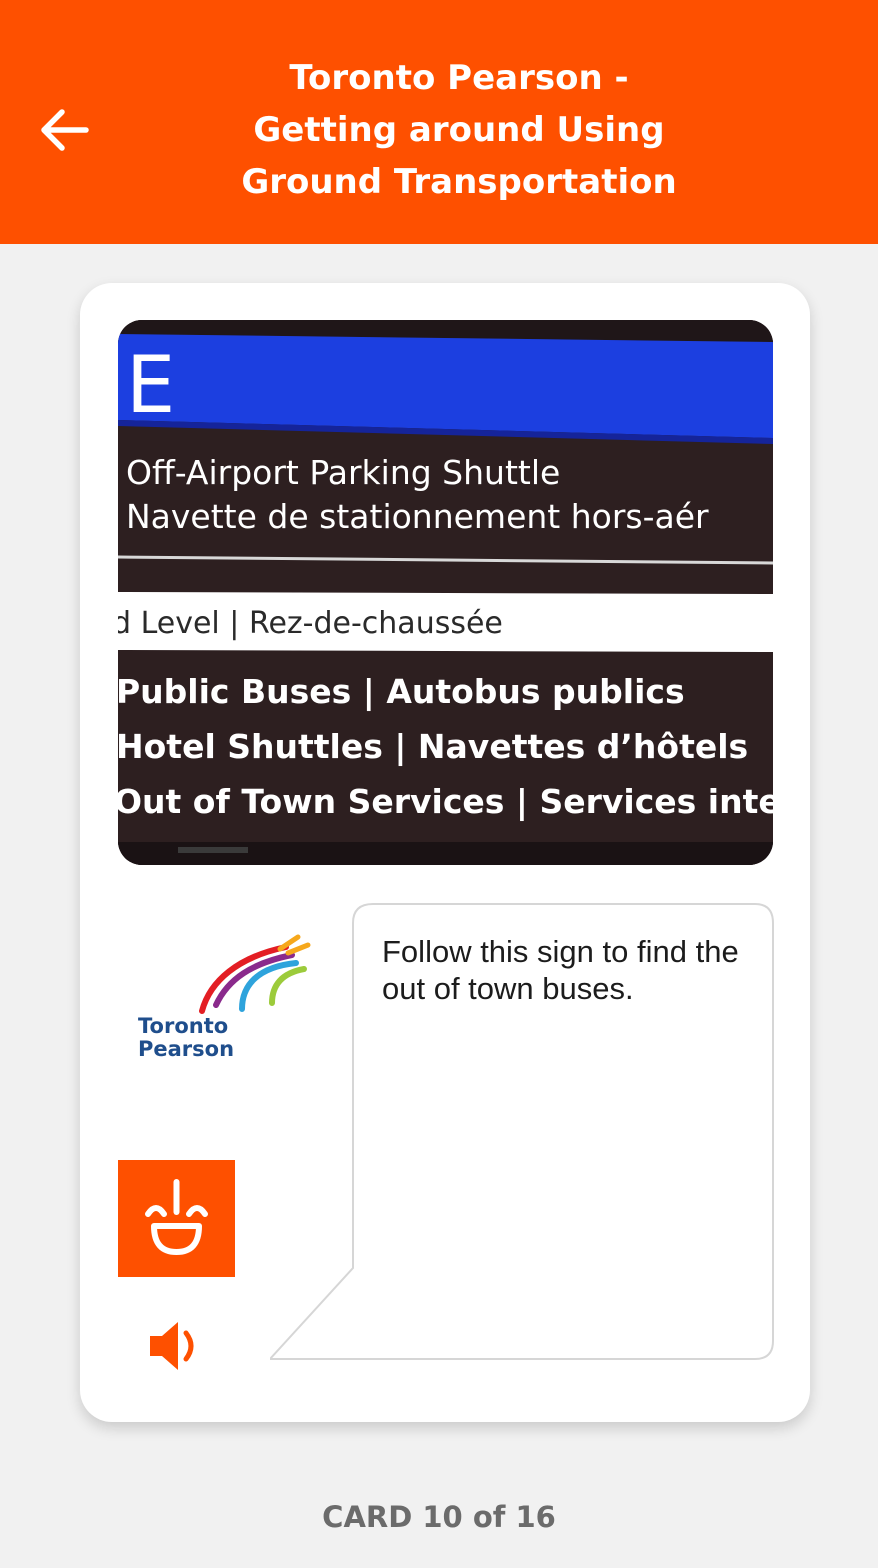  What do you see at coordinates (401, 691) in the screenshot?
I see `sign-line-4: Public Buses | Autobus publics` at bounding box center [401, 691].